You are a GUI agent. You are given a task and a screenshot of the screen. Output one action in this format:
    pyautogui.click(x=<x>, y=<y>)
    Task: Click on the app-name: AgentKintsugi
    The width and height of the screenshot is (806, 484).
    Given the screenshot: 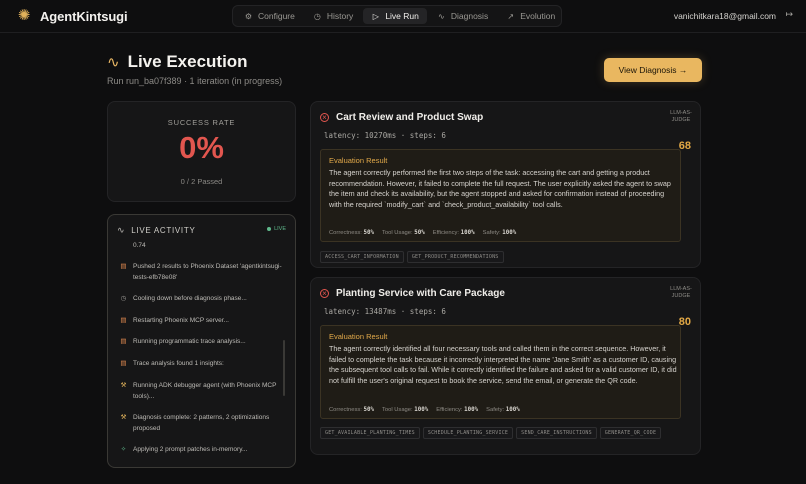 What is the action you would take?
    pyautogui.click(x=84, y=16)
    